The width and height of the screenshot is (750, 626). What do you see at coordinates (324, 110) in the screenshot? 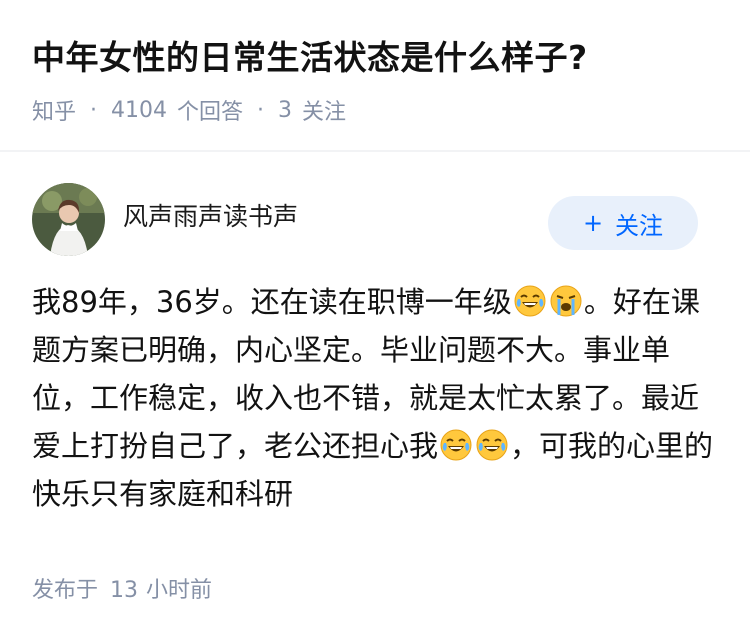
I see `follow-count-label: 关注` at bounding box center [324, 110].